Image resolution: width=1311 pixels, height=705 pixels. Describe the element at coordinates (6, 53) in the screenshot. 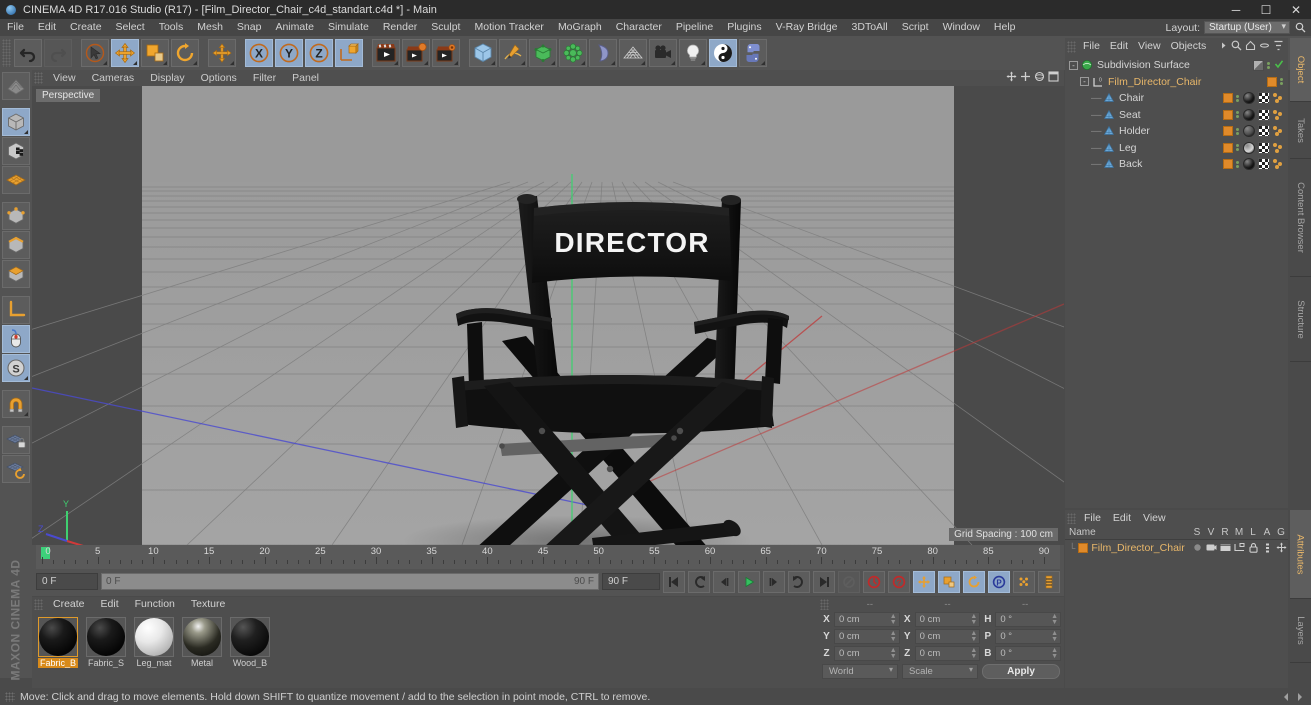

I see `toolbar-grip` at that location.